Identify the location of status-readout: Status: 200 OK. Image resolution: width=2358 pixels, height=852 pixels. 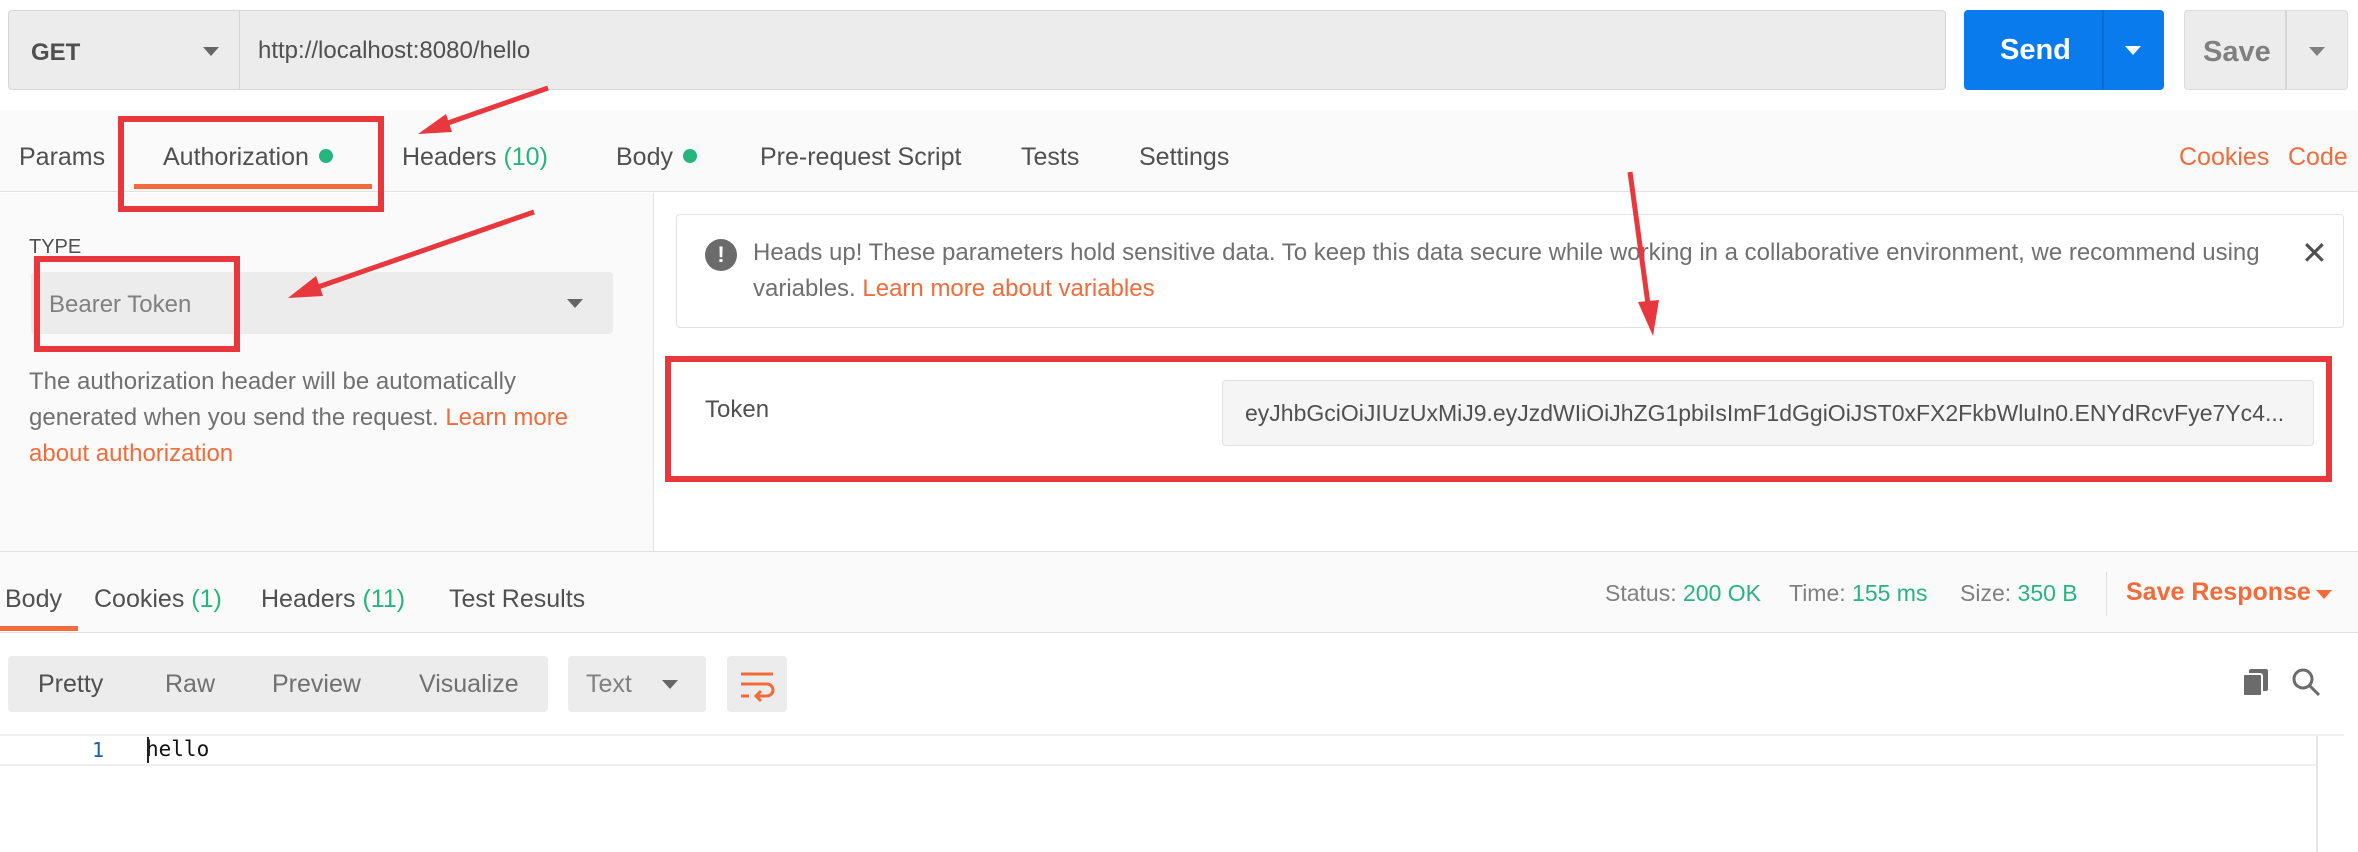
(1683, 593).